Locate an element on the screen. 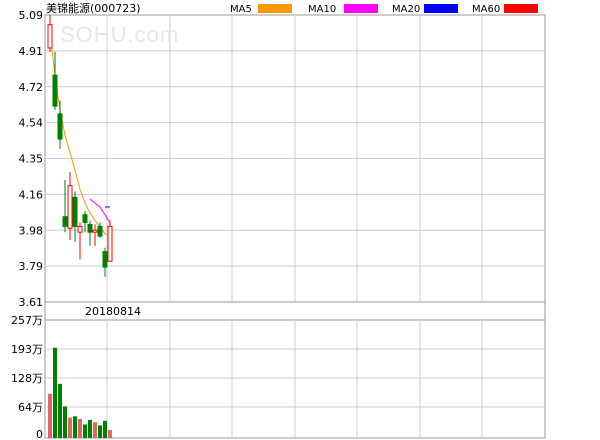 This screenshot has width=600, height=440. ma-legend: MA5 MA10 MA20 MA60 is located at coordinates (384, 9).